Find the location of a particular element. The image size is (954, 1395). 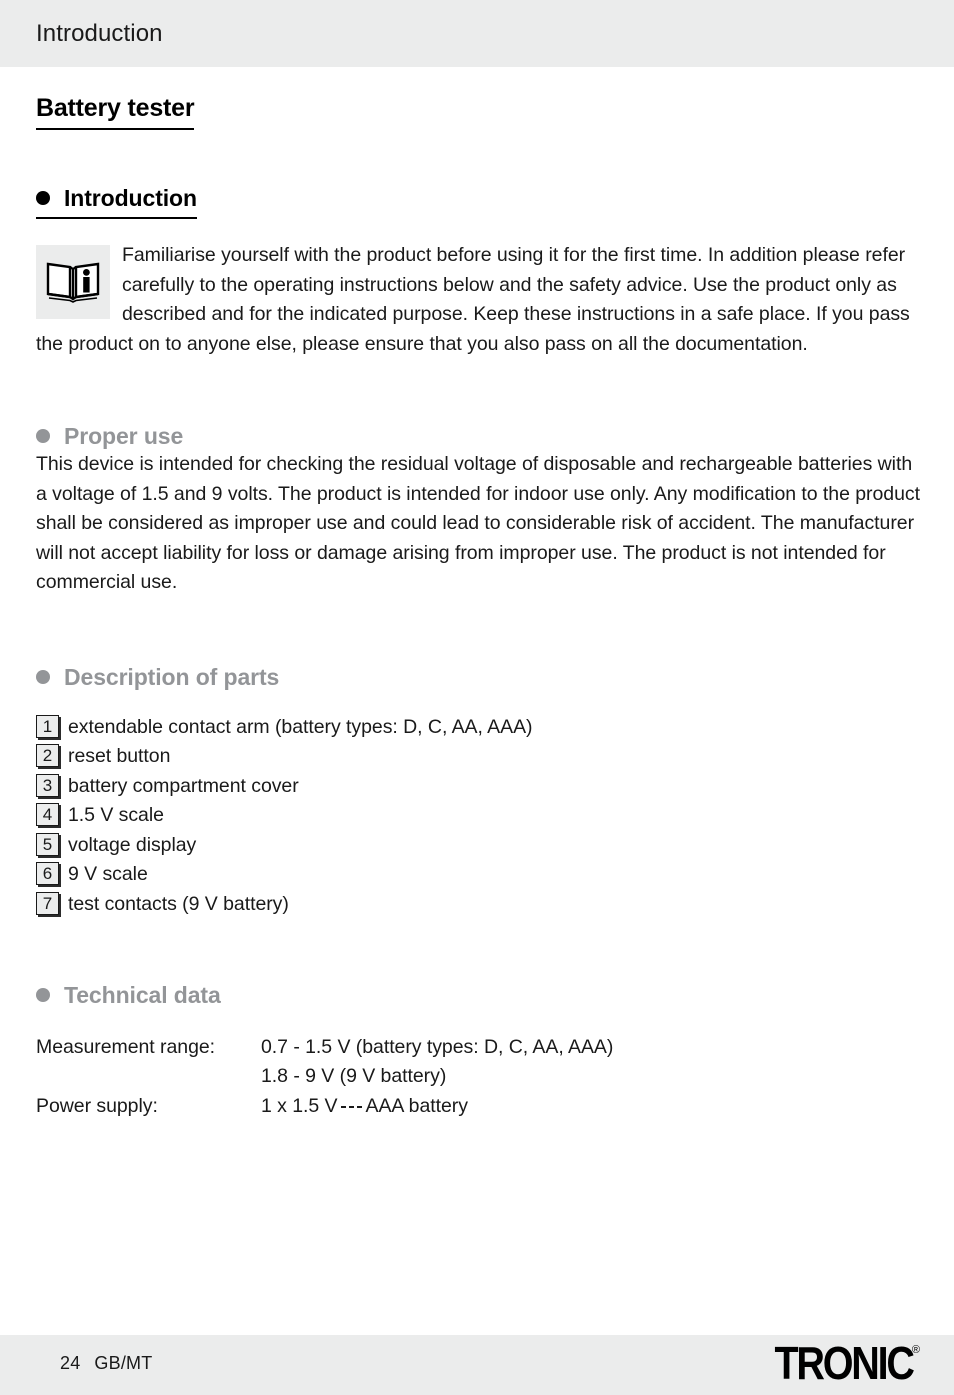

footer-page-info: 24 GB/MT is located at coordinates (106, 1363).